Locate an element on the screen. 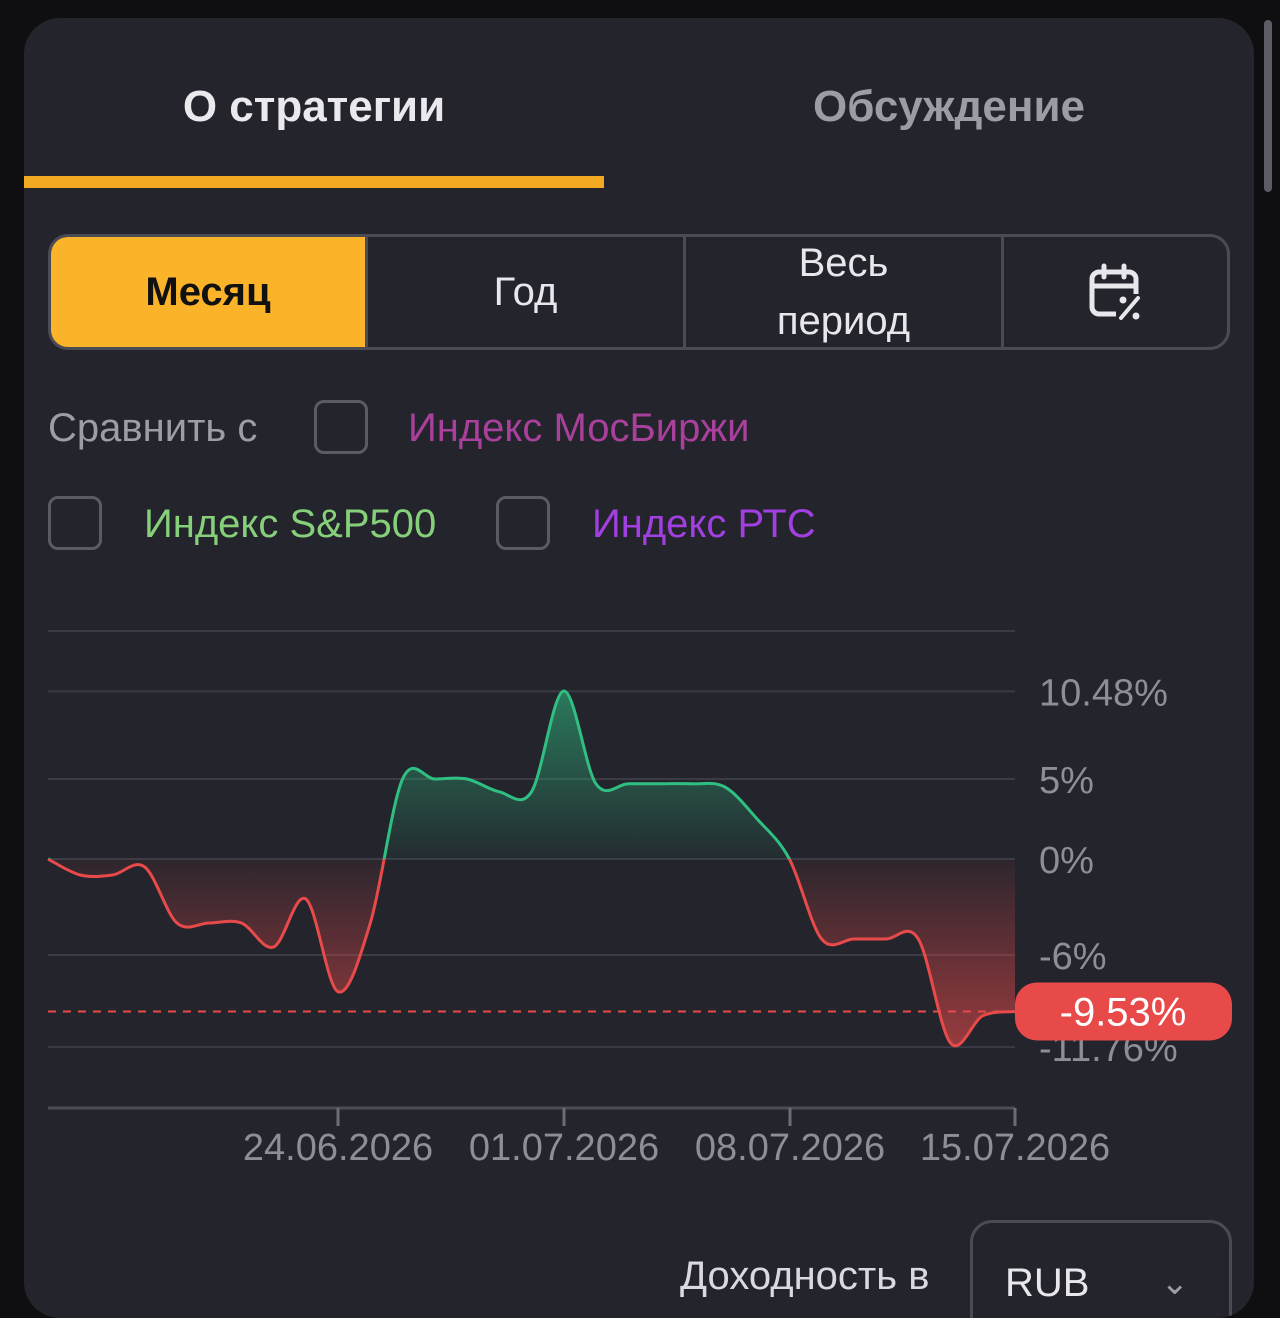 The height and width of the screenshot is (1318, 1280). x-tick-label: 01.07.2026 is located at coordinates (564, 1148).